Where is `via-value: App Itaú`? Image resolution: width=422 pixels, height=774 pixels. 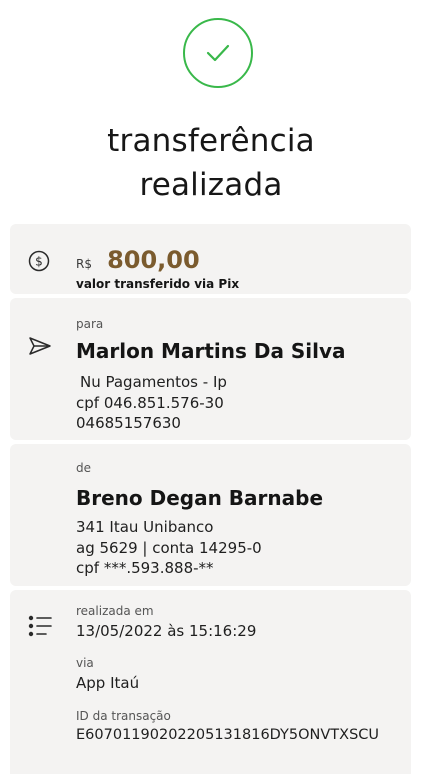
via-value: App Itaú is located at coordinates (108, 683).